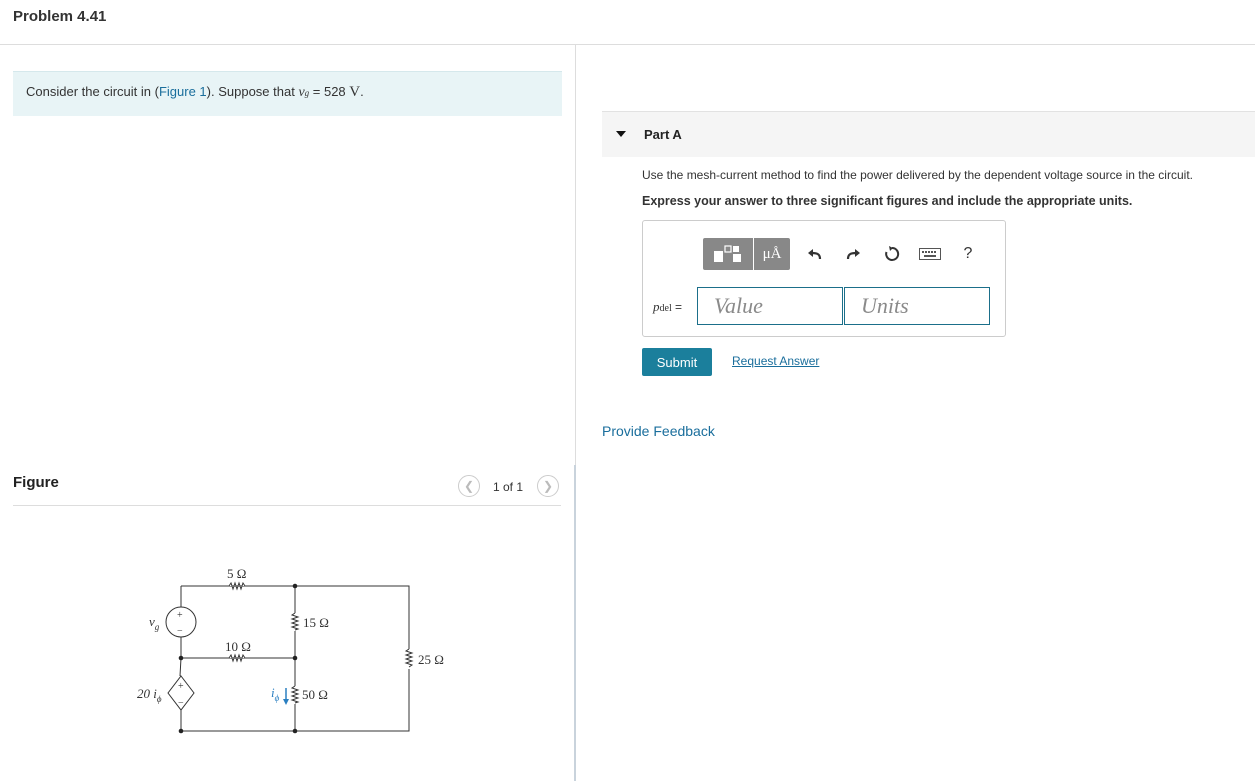 The height and width of the screenshot is (781, 1255). Describe the element at coordinates (772, 254) in the screenshot. I see `units-button: μÅ` at that location.